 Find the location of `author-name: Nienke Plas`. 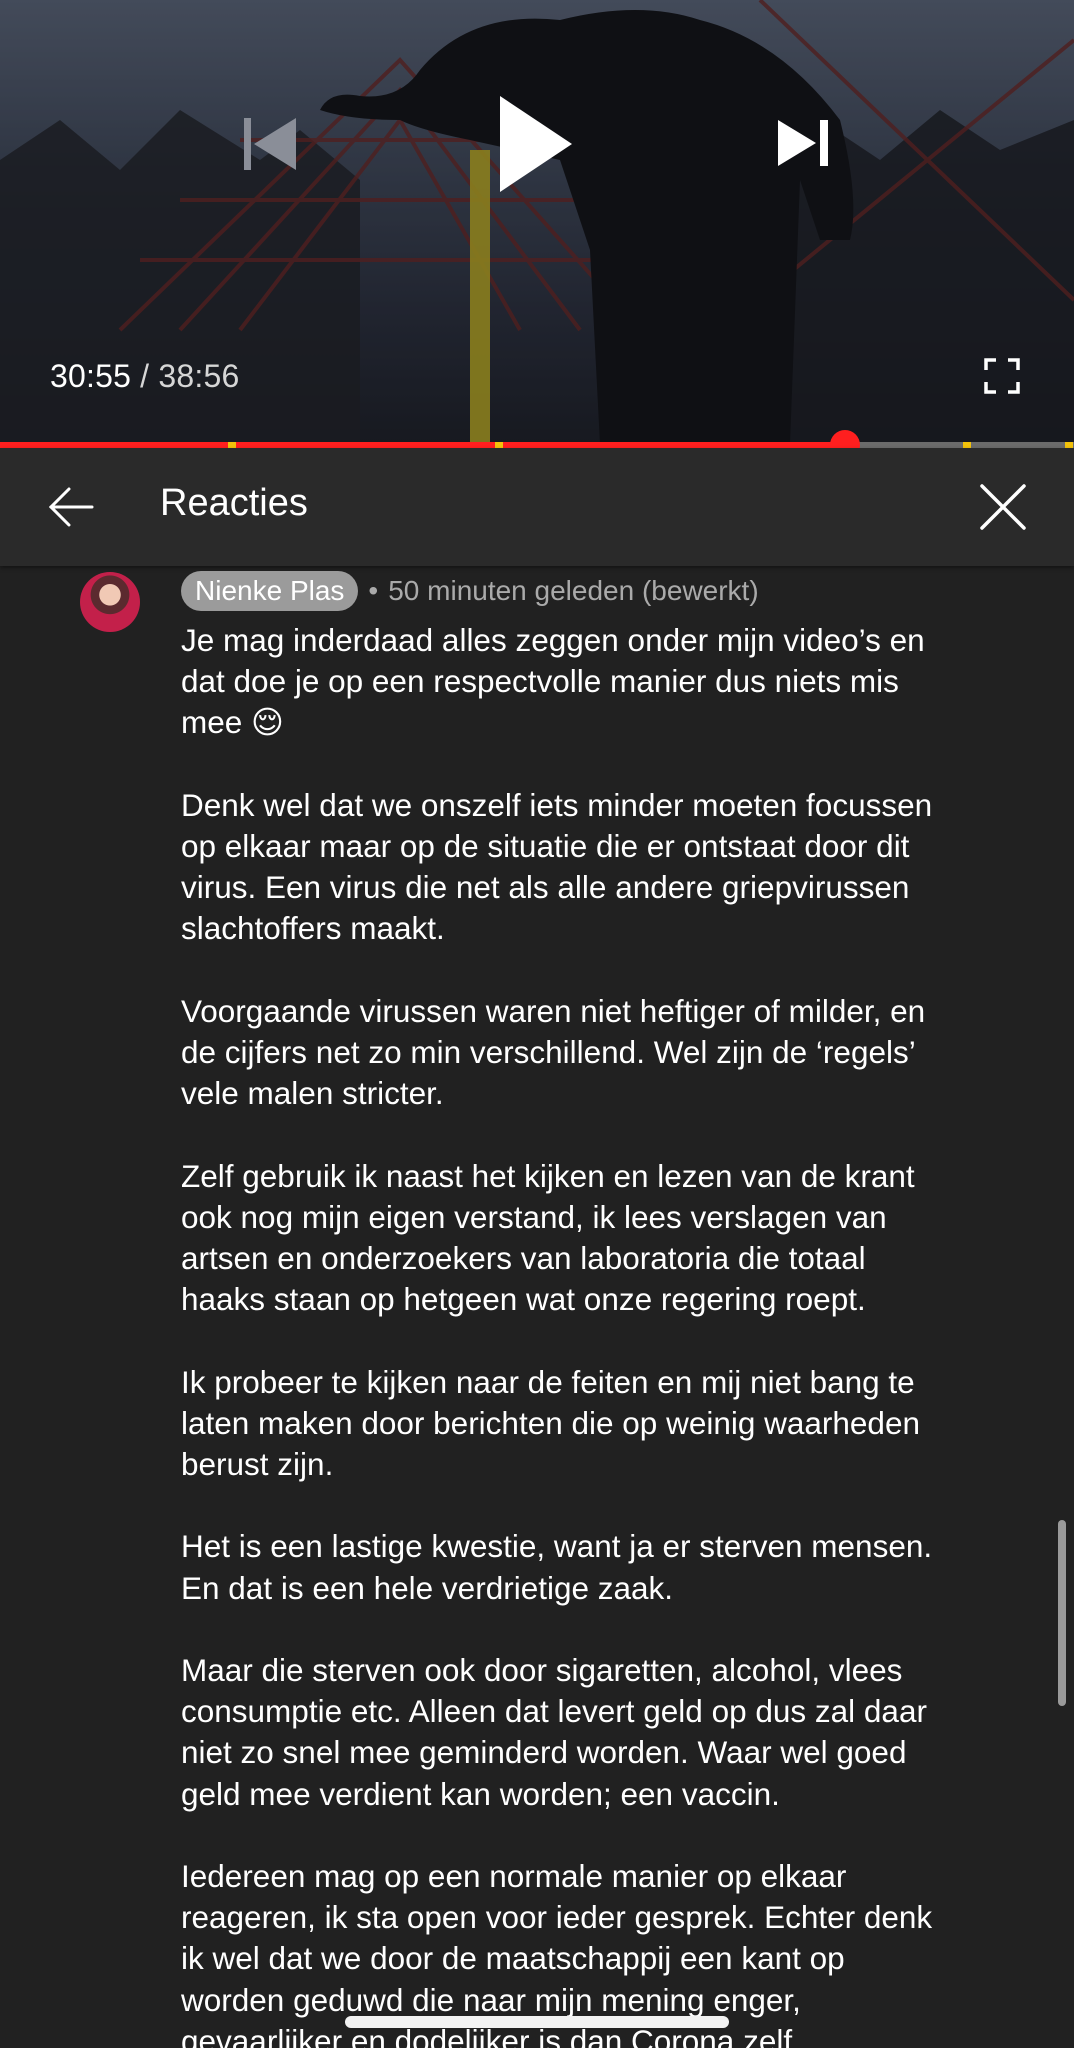

author-name: Nienke Plas is located at coordinates (270, 591).